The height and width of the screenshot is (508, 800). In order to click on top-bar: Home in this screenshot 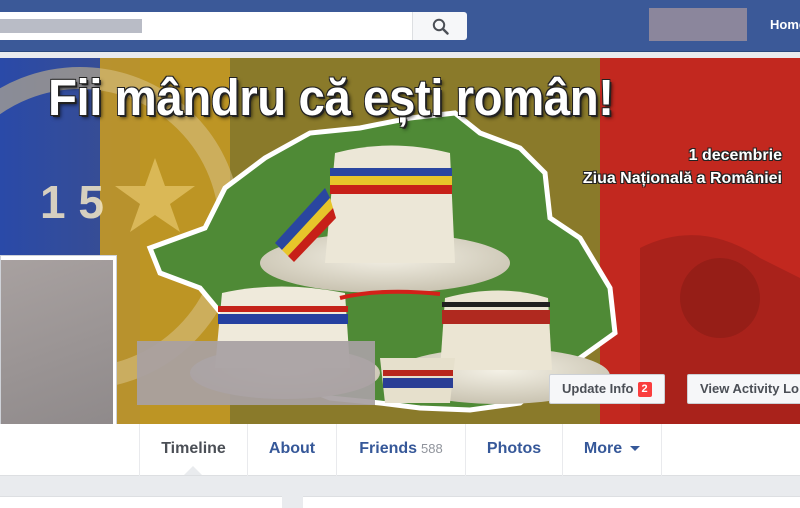, I will do `click(400, 26)`.